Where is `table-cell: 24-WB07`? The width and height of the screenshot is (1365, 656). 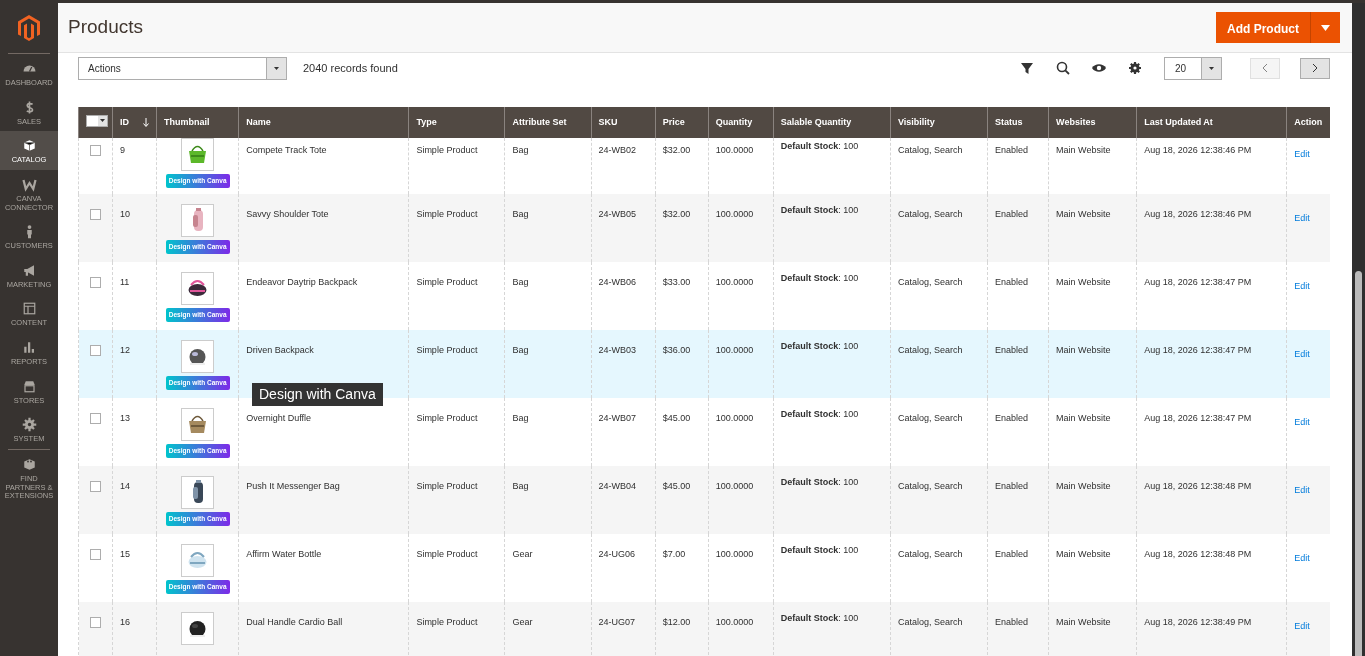 table-cell: 24-WB07 is located at coordinates (617, 418).